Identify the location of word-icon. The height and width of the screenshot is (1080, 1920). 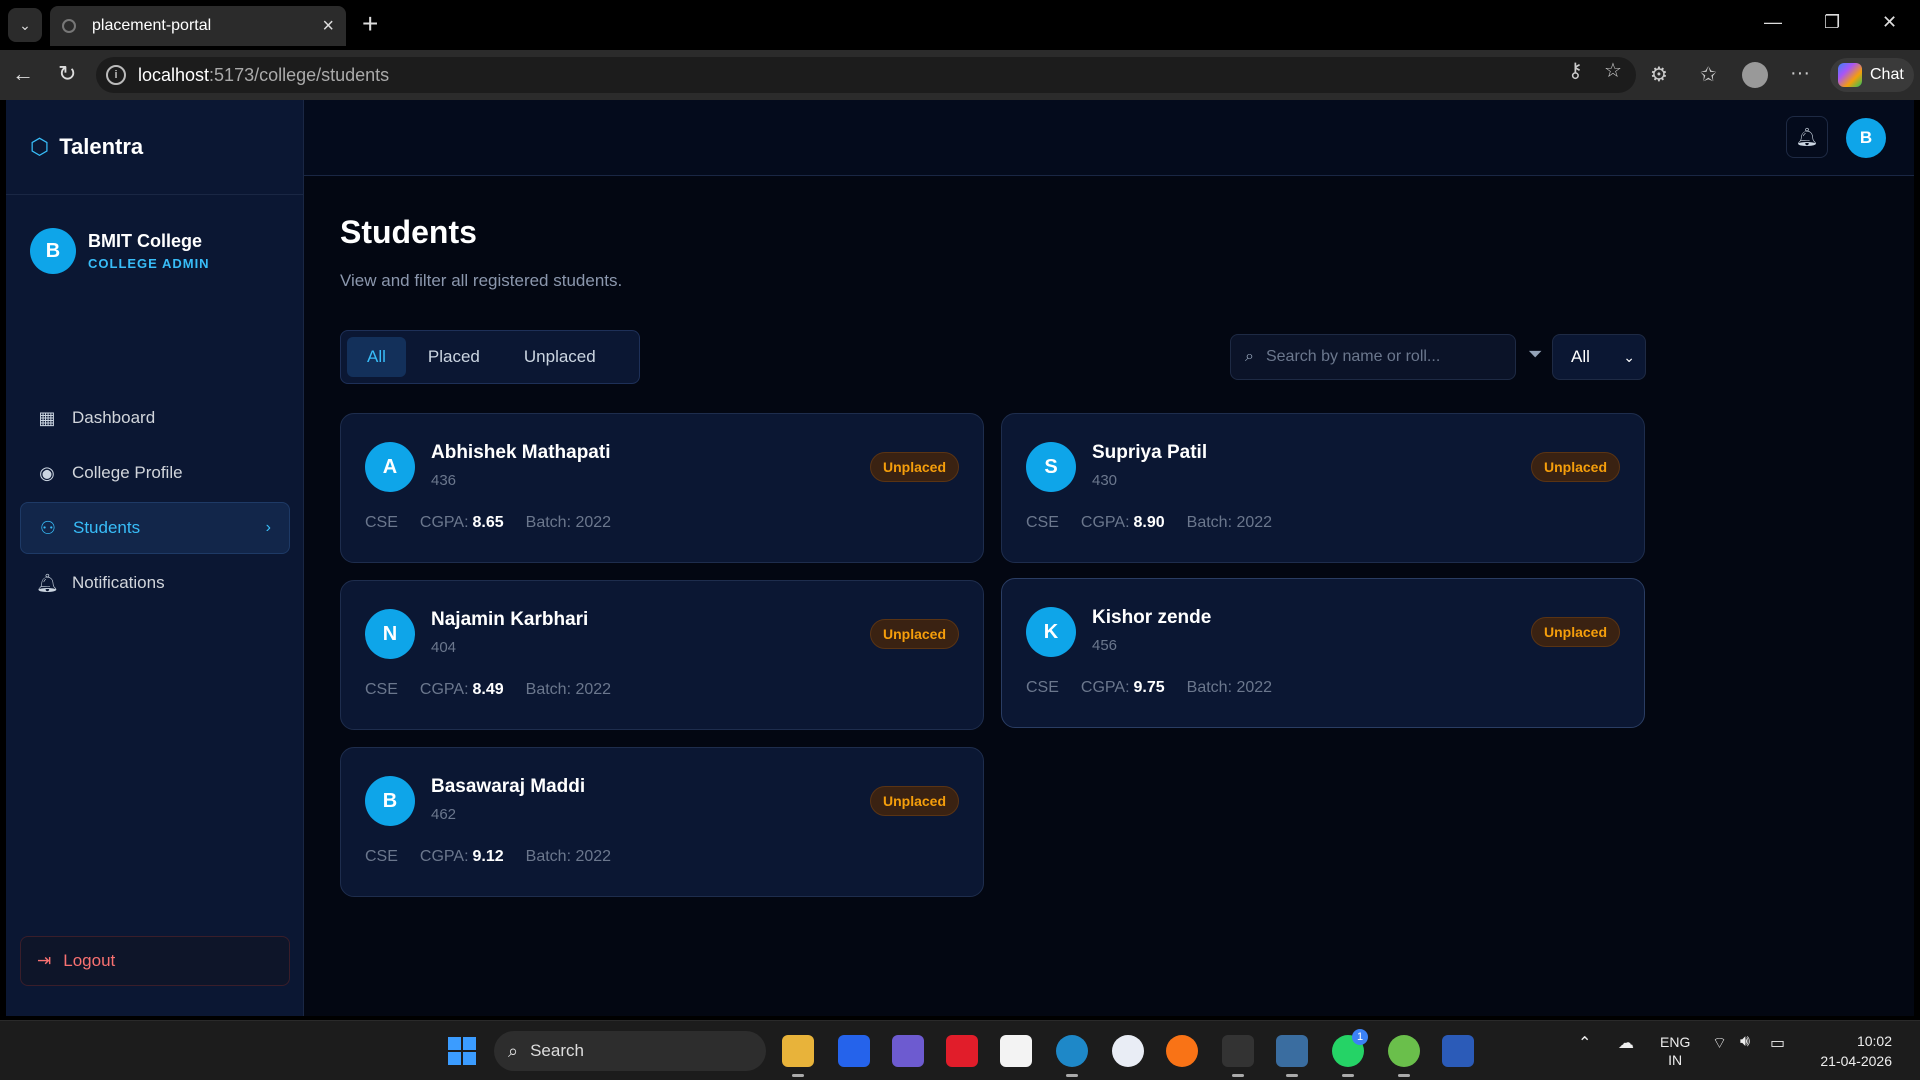
(1458, 1051).